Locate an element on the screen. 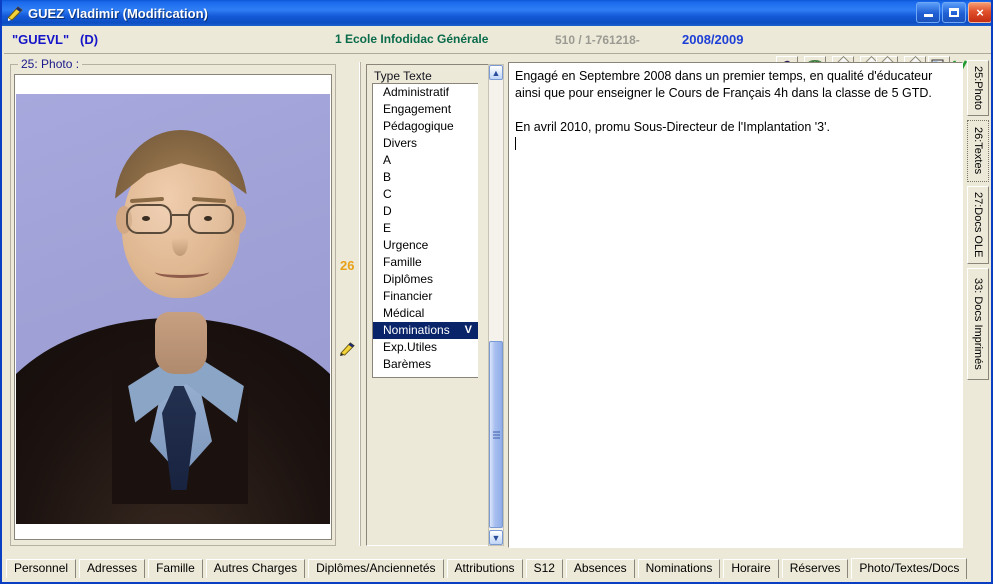  close-icon: × is located at coordinates (980, 12).